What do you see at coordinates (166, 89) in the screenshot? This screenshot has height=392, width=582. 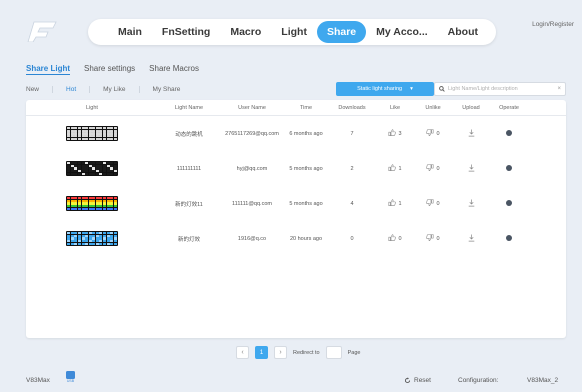 I see `filter-my-share: My Share` at bounding box center [166, 89].